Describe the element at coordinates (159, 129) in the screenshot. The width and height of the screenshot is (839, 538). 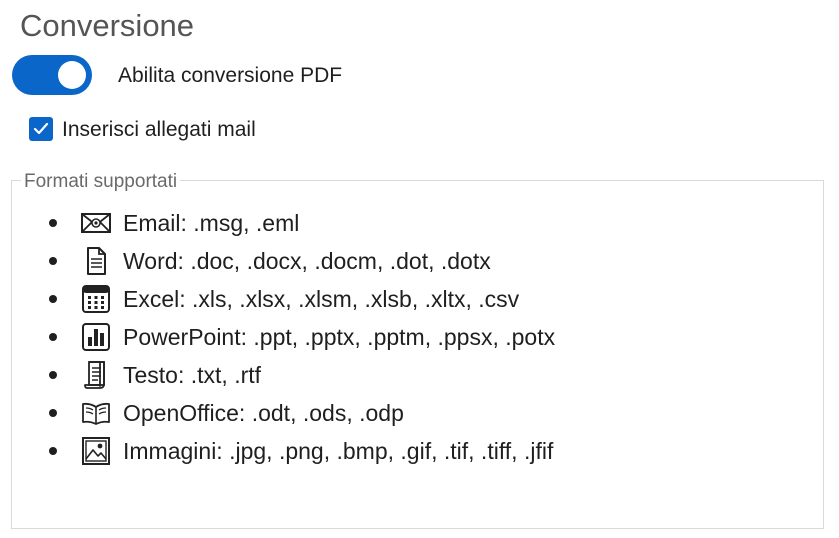
I see `mail-attachments-label: Inserisci allegati mail` at that location.